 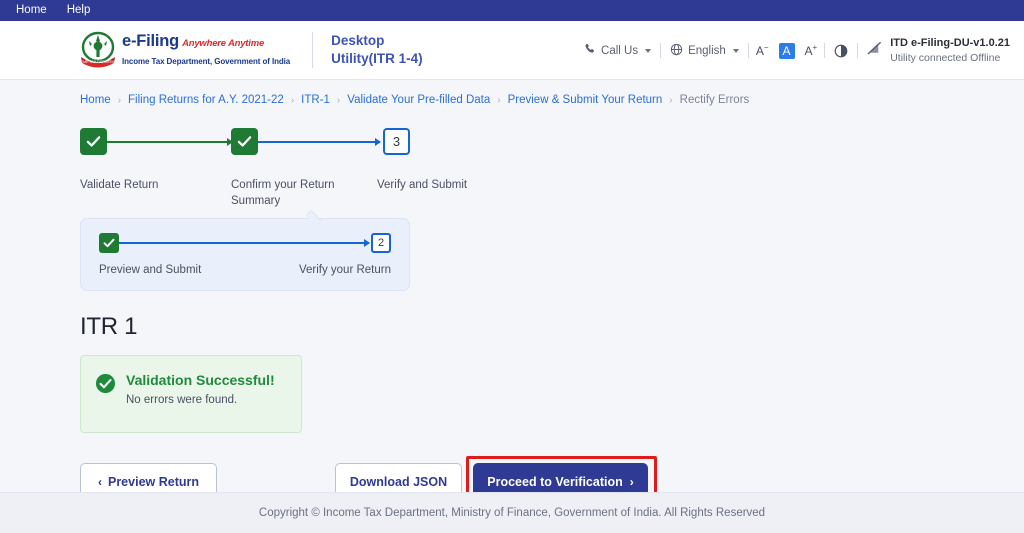 I want to click on call-us-label: Call Us, so click(x=620, y=50).